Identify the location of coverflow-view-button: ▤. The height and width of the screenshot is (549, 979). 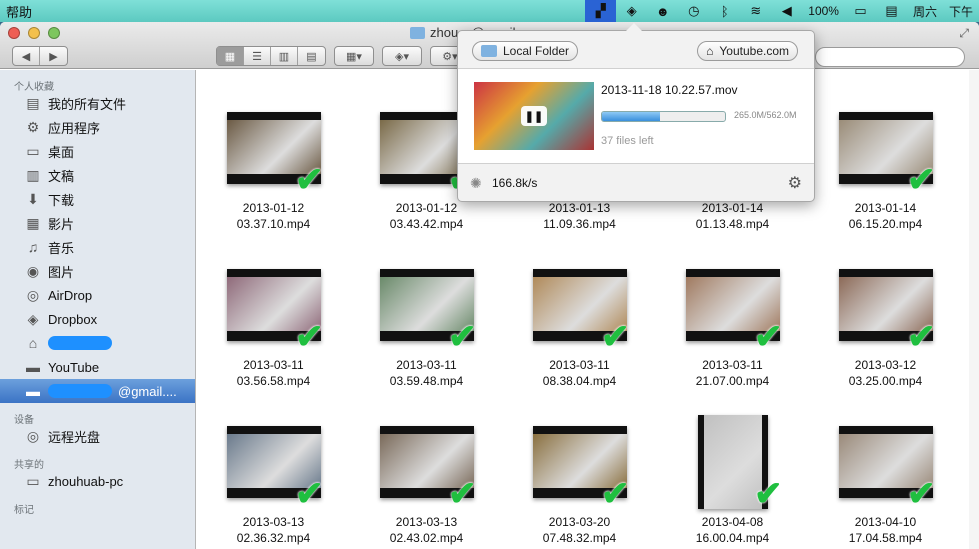
(311, 56).